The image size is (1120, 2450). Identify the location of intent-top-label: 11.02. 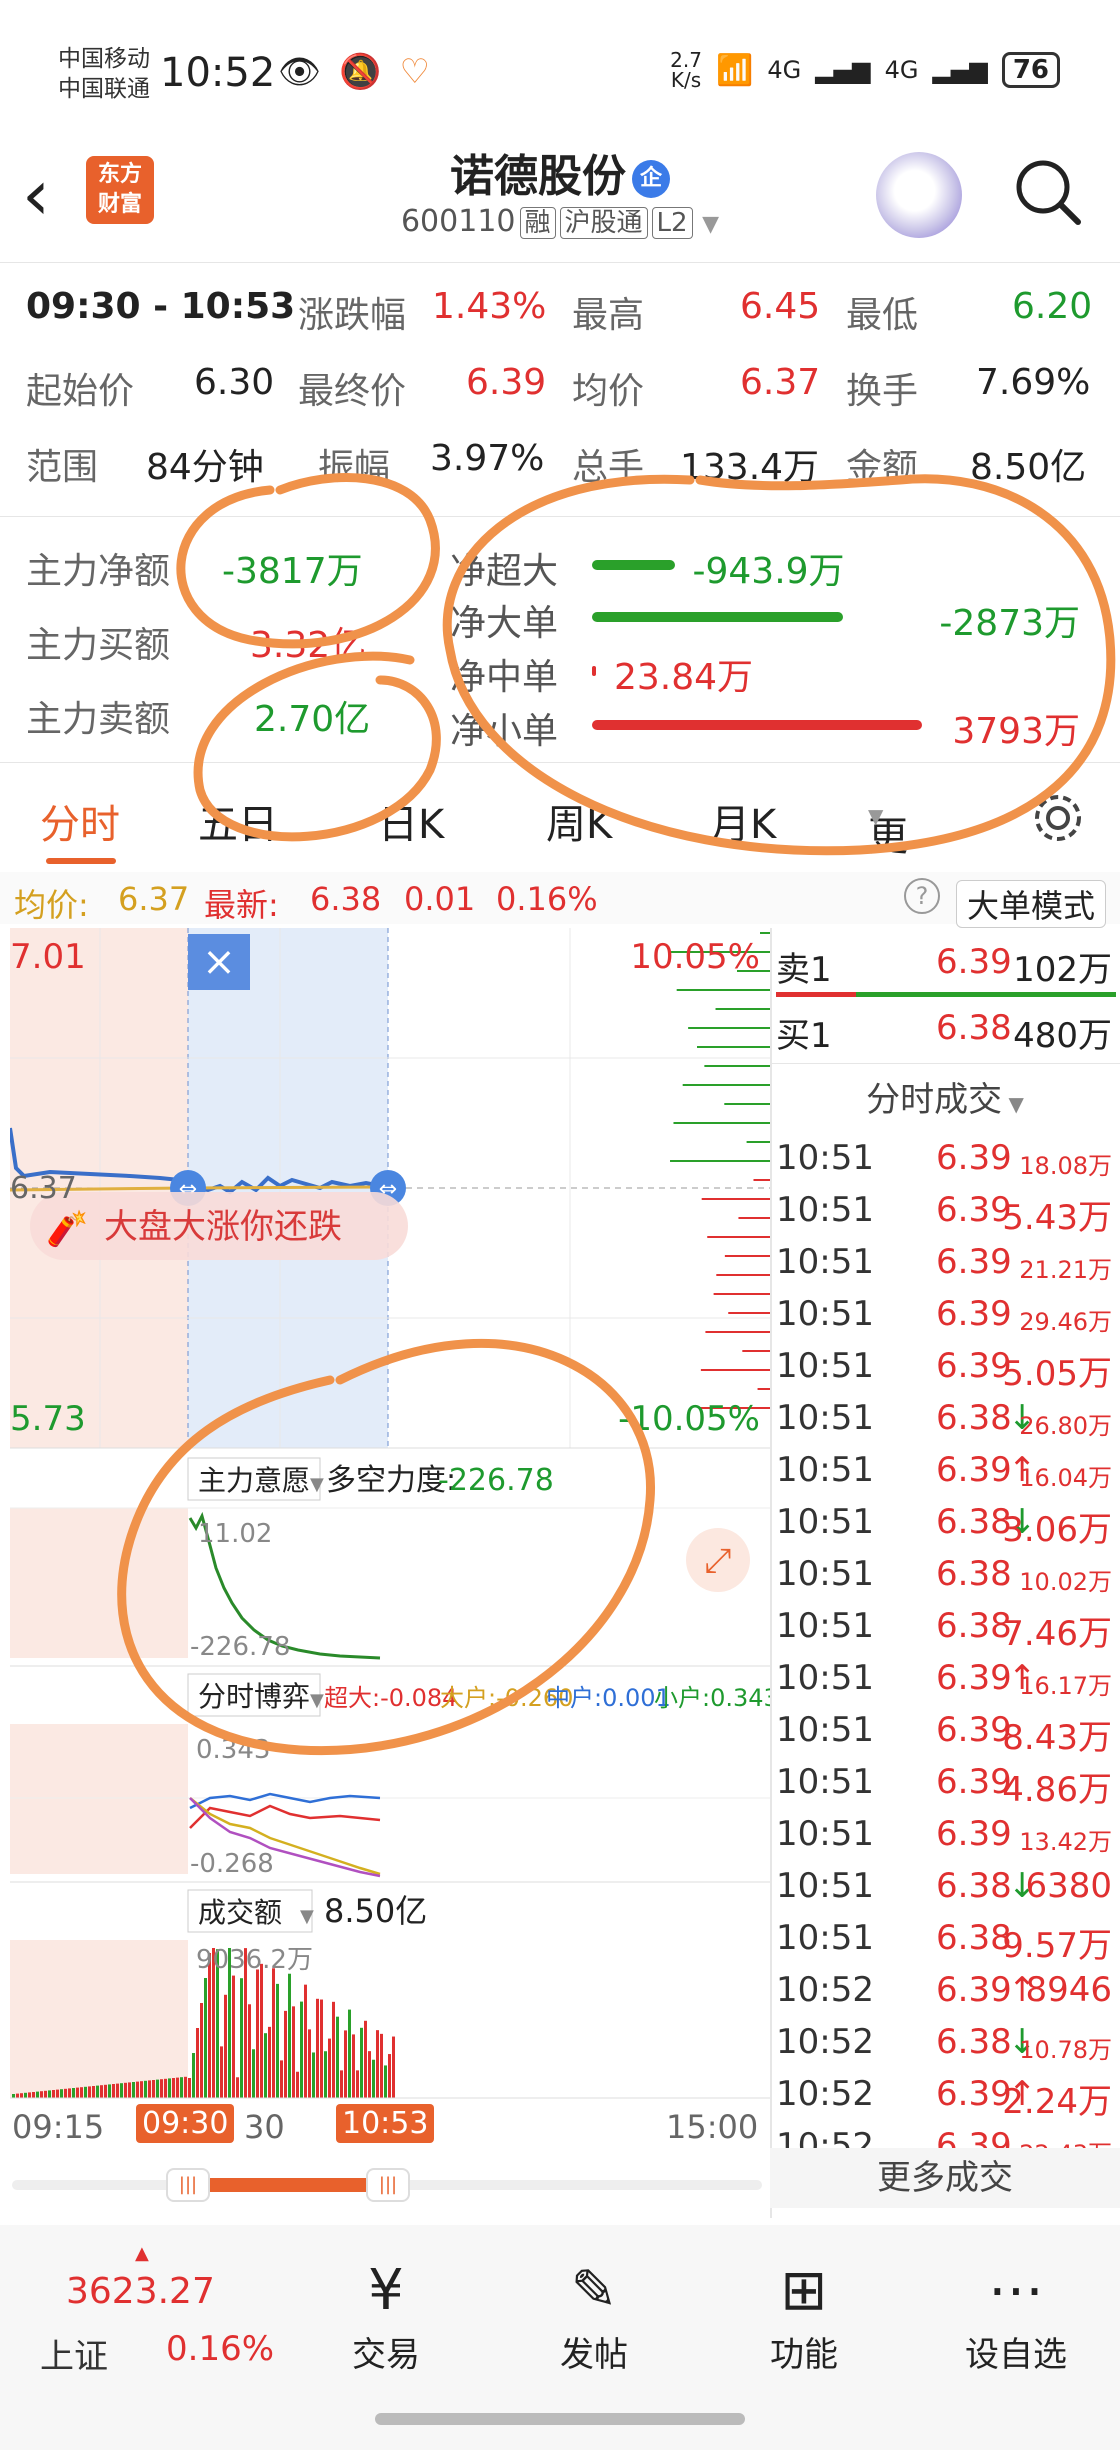
(235, 1534).